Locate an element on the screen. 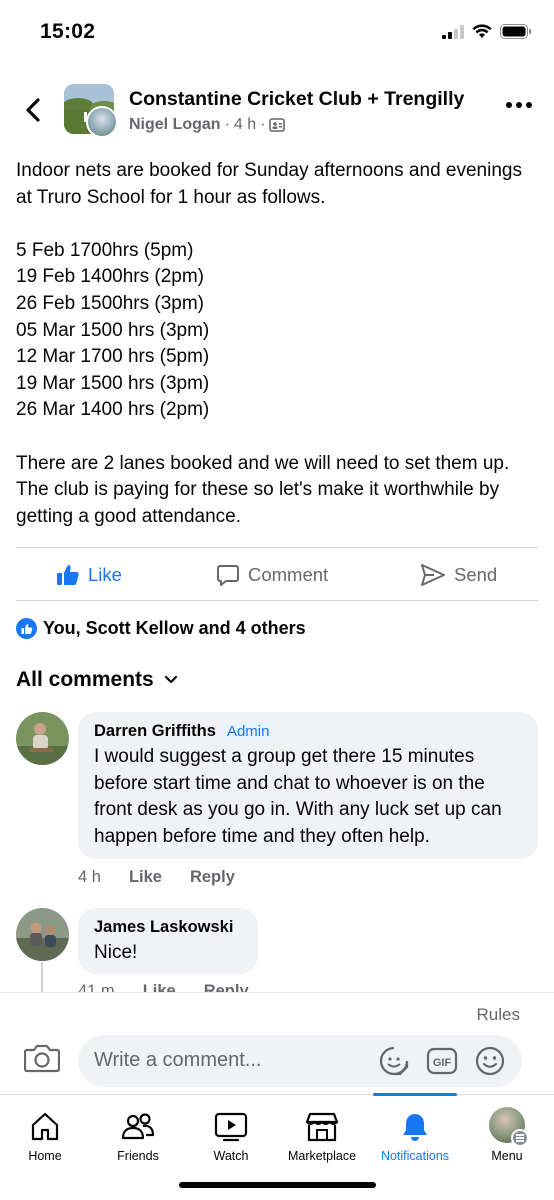 This screenshot has width=554, height=1200. battery-icon is located at coordinates (516, 31).